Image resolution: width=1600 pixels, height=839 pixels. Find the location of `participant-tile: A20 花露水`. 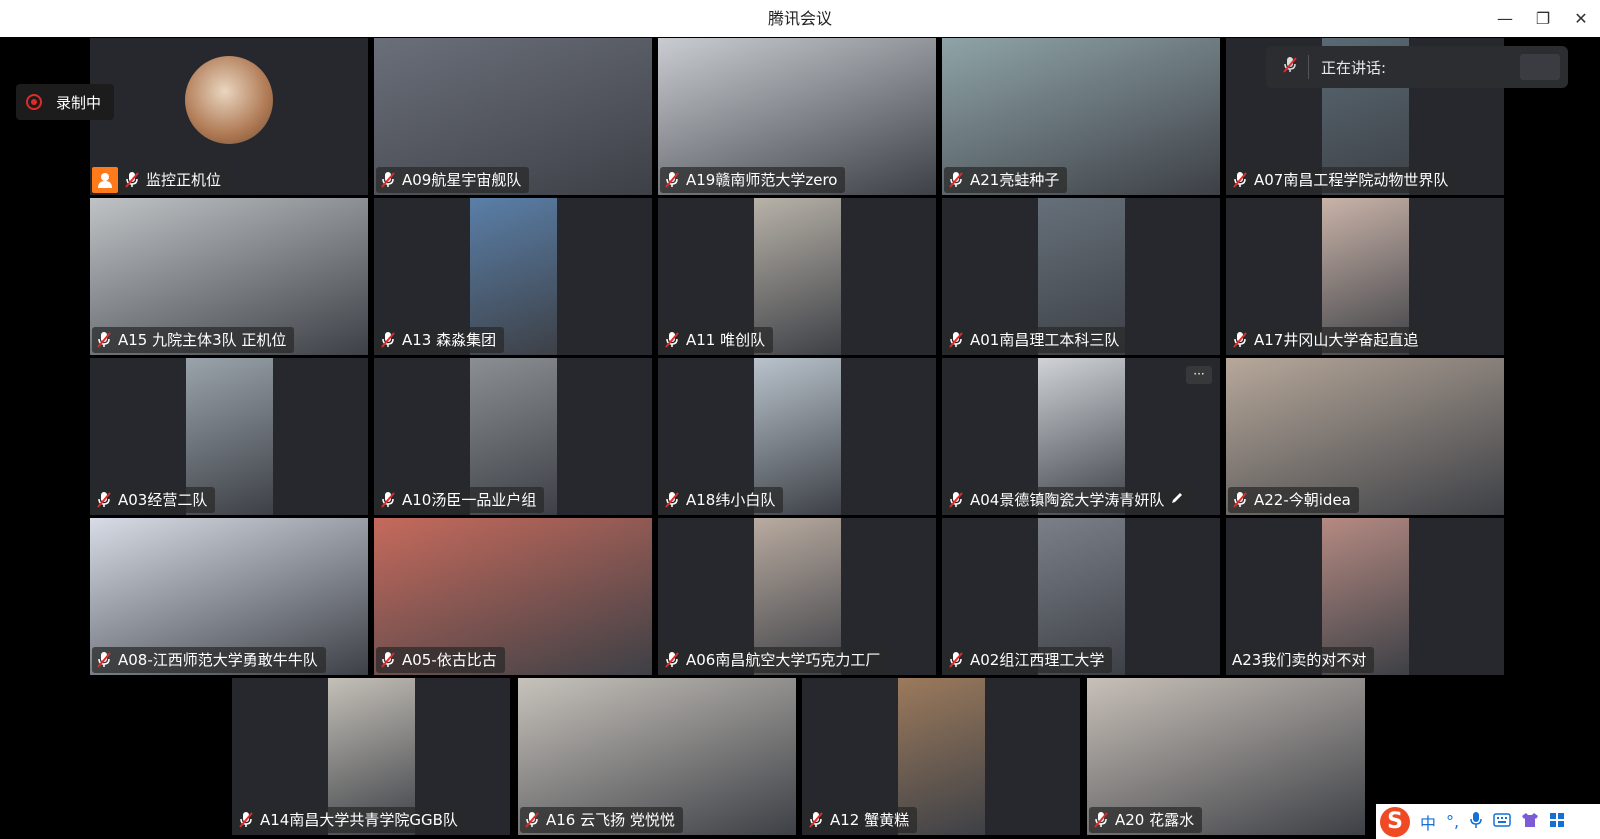

participant-tile: A20 花露水 is located at coordinates (1226, 756).